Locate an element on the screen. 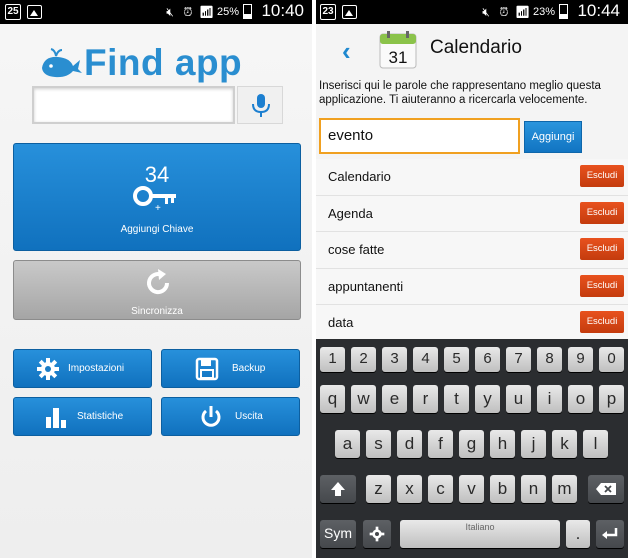 Image resolution: width=628 pixels, height=558 pixels. key-1: 1 is located at coordinates (332, 359).